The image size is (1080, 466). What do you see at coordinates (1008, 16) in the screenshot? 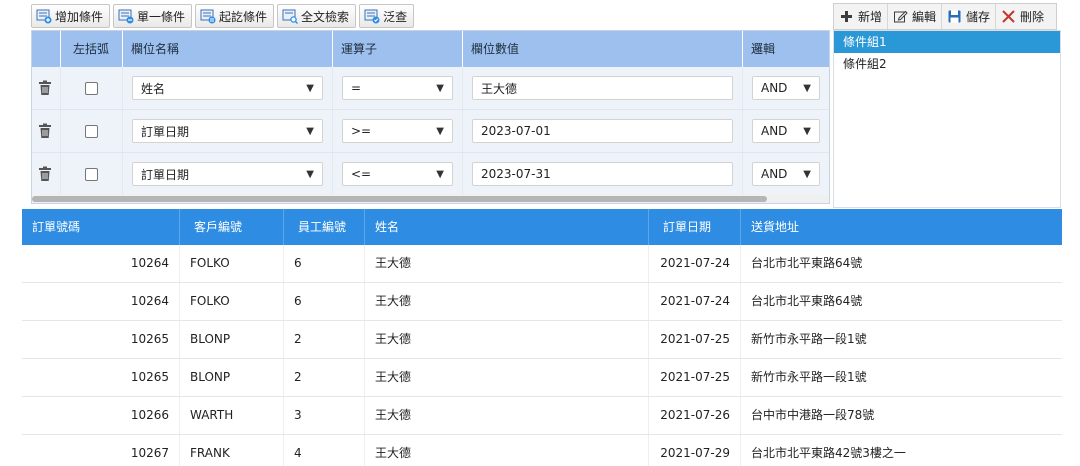
I see `close-icon` at bounding box center [1008, 16].